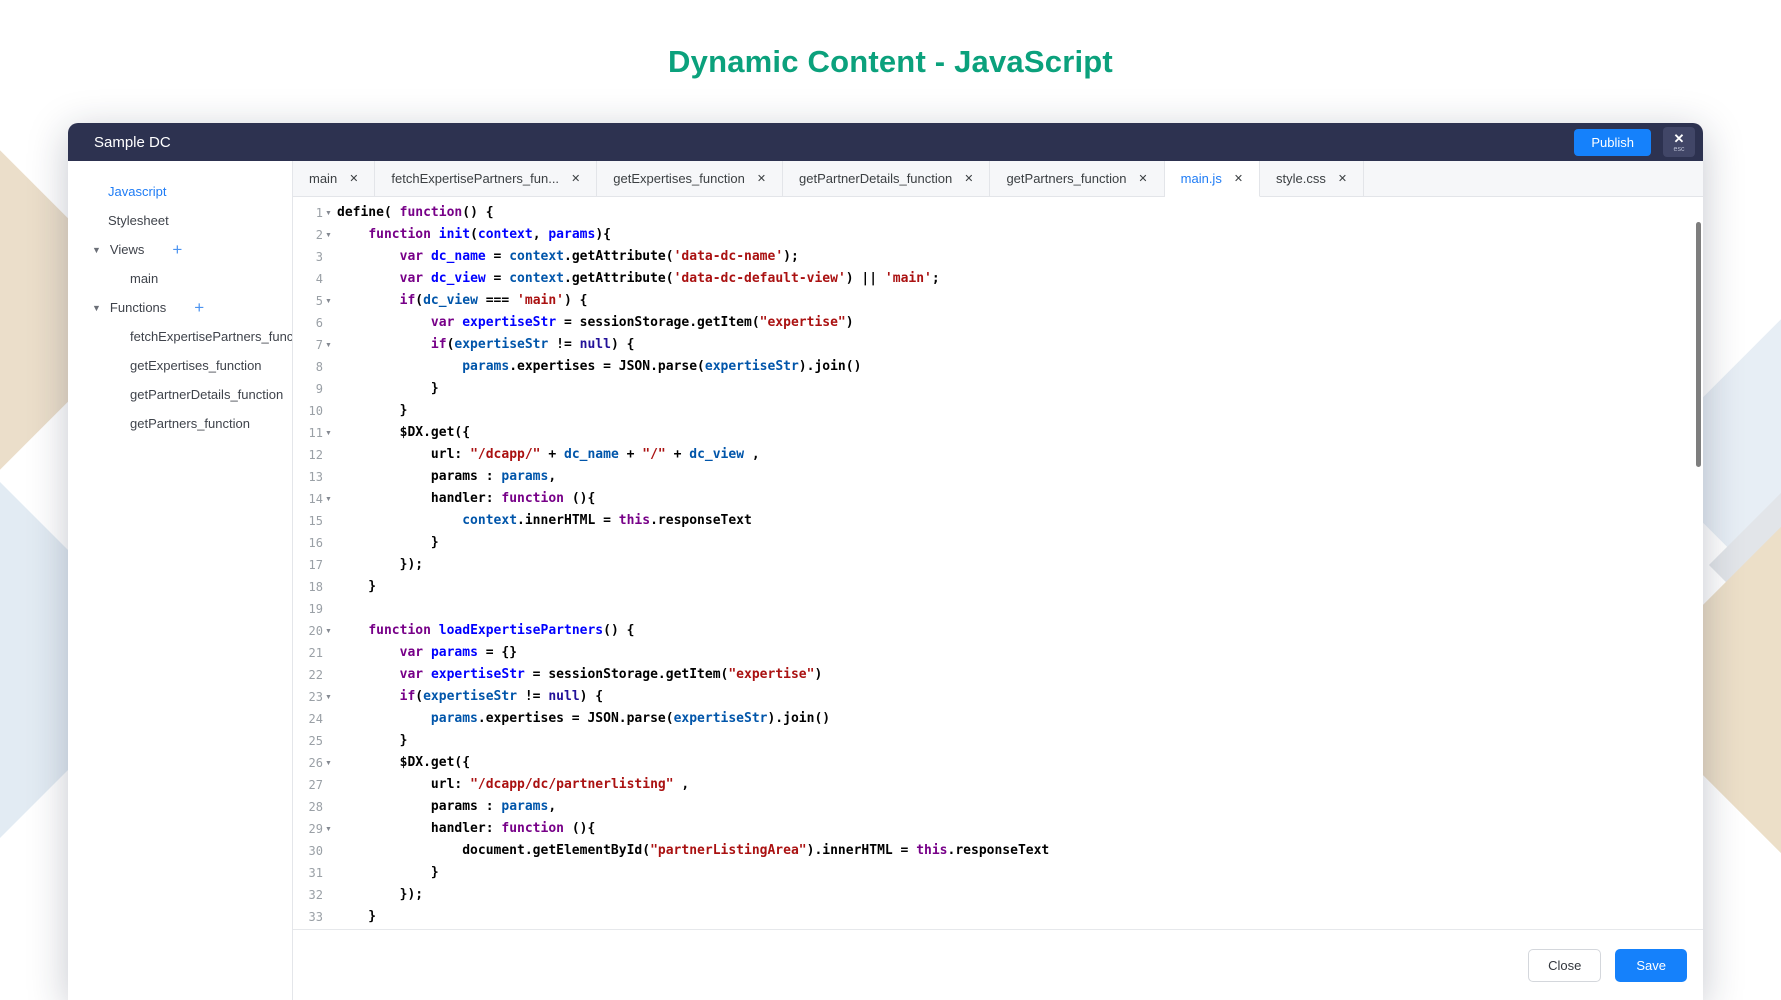 Image resolution: width=1781 pixels, height=1000 pixels. I want to click on close-button: Close, so click(1565, 965).